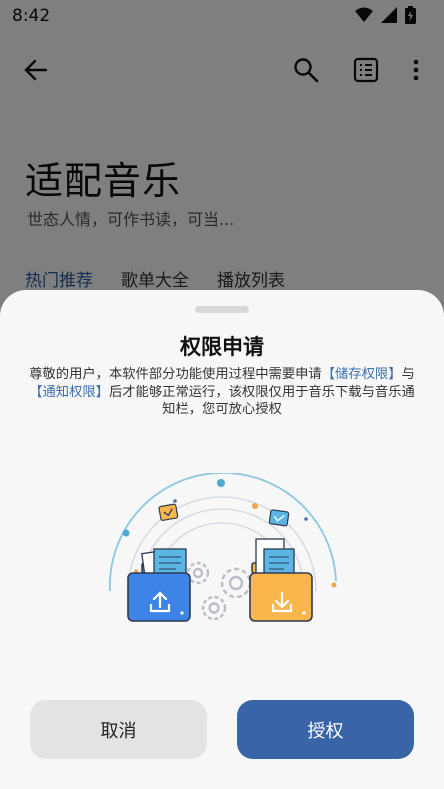  Describe the element at coordinates (219, 591) in the screenshot. I see `gears` at that location.